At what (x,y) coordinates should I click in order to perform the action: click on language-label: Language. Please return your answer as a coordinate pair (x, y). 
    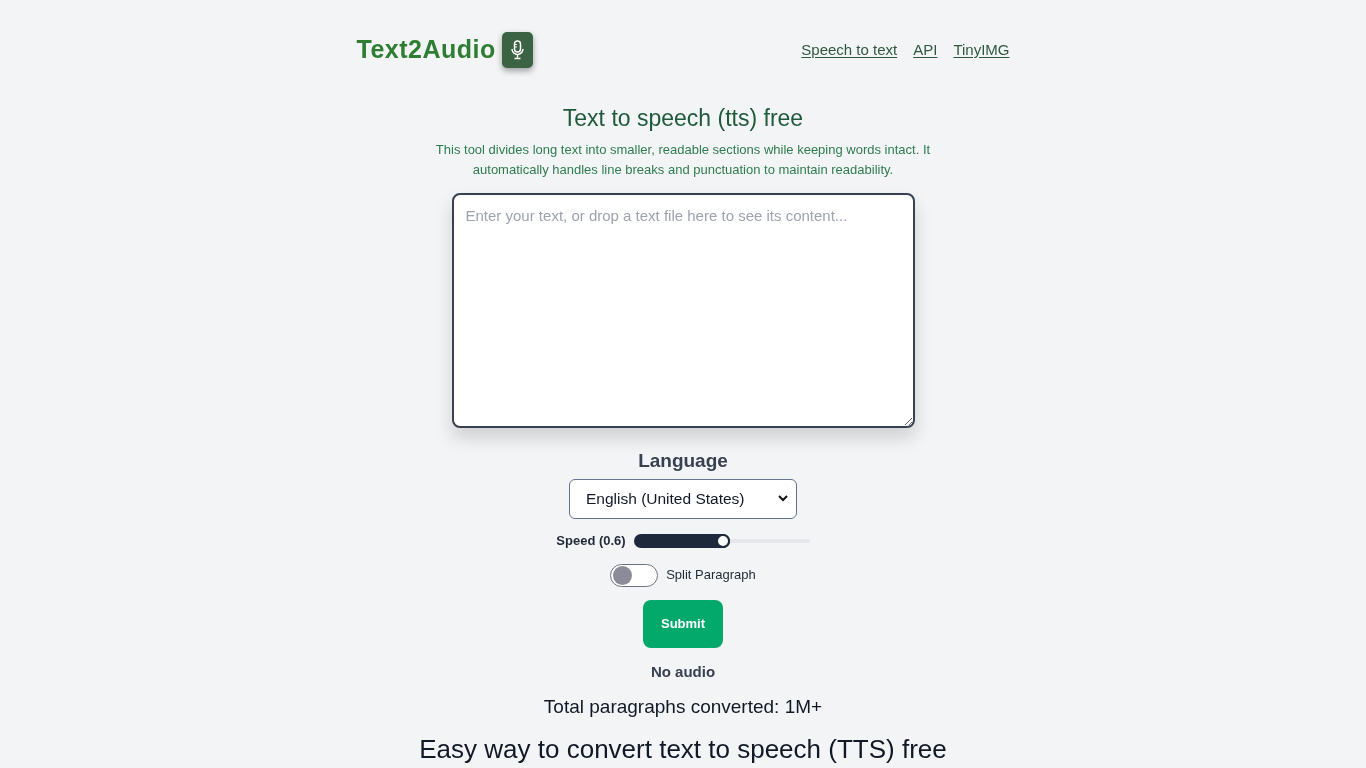
    Looking at the image, I should click on (683, 460).